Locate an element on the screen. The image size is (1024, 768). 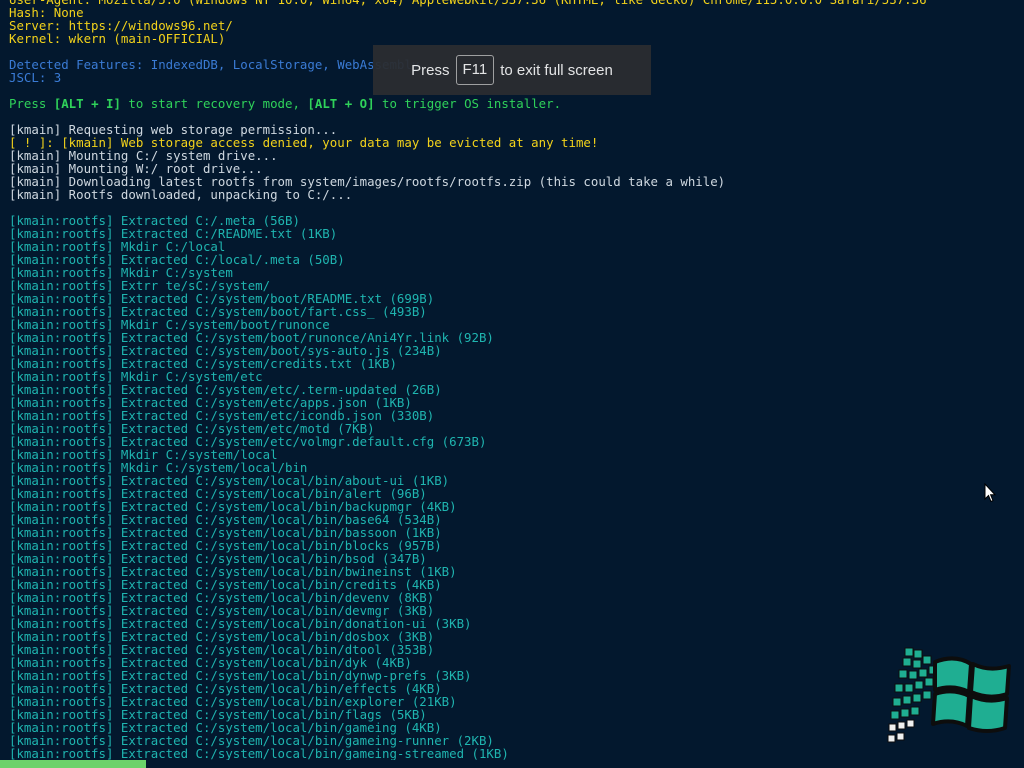
f11-key-badge: F11 is located at coordinates (475, 70).